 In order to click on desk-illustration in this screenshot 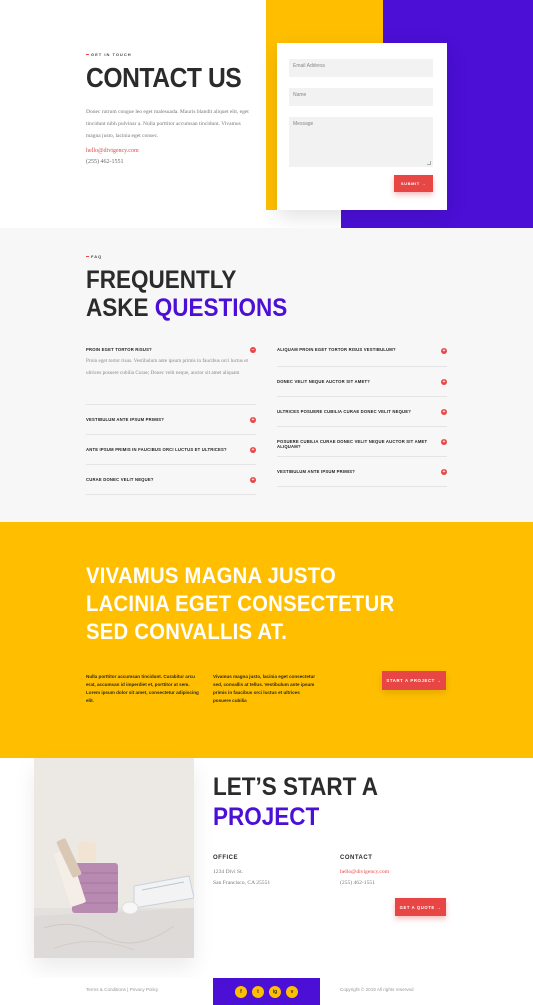, I will do `click(114, 858)`.